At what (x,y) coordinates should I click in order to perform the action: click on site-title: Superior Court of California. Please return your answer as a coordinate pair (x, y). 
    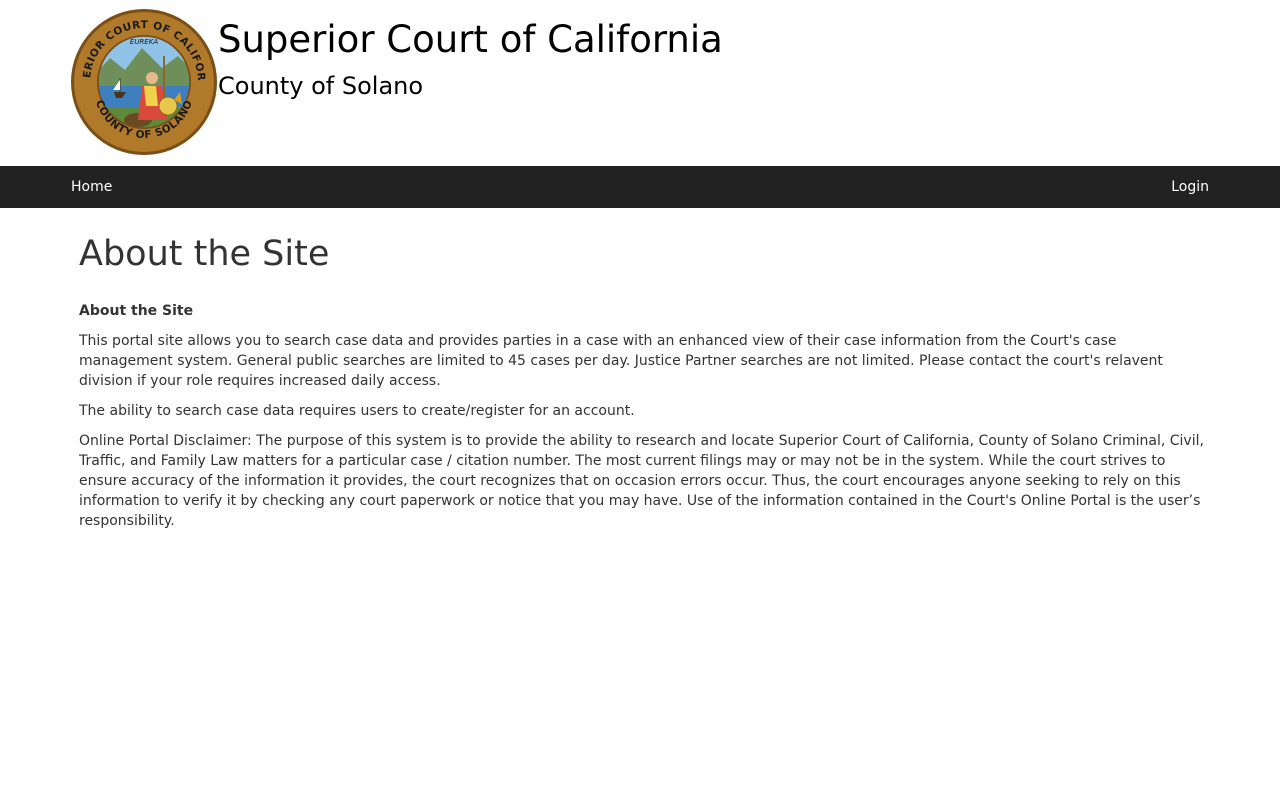
    Looking at the image, I should click on (470, 39).